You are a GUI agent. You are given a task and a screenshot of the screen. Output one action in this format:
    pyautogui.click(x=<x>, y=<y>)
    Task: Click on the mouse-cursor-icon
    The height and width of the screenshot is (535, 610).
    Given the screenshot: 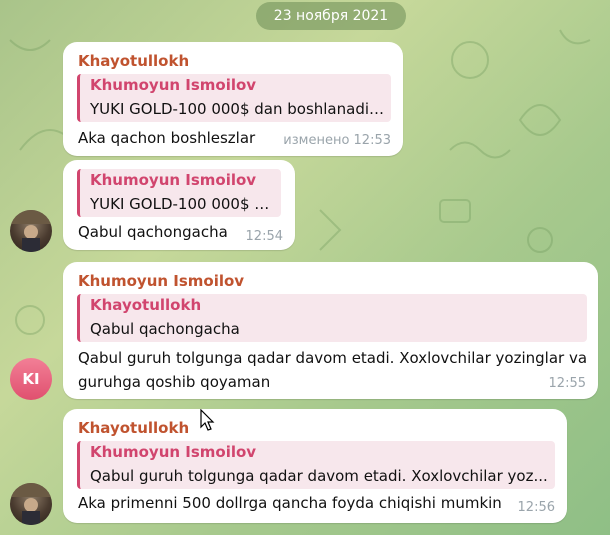 What is the action you would take?
    pyautogui.click(x=207, y=420)
    